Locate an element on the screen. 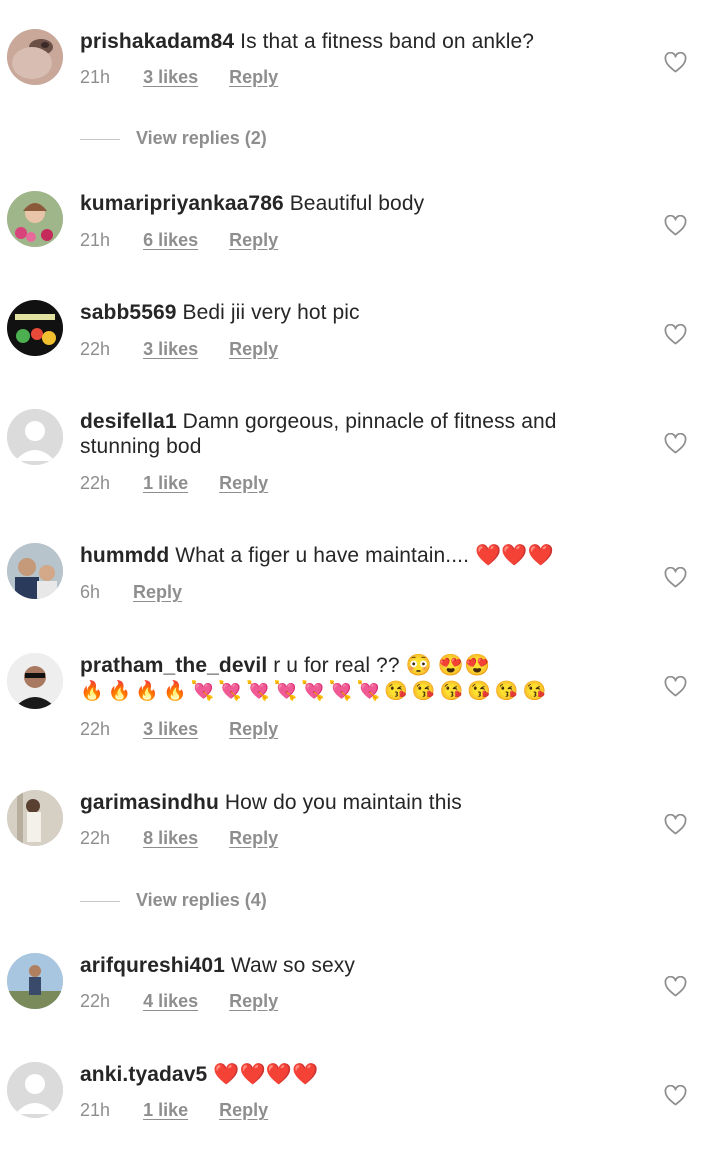 The width and height of the screenshot is (725, 1159). comment-username: sabb5569 is located at coordinates (128, 312).